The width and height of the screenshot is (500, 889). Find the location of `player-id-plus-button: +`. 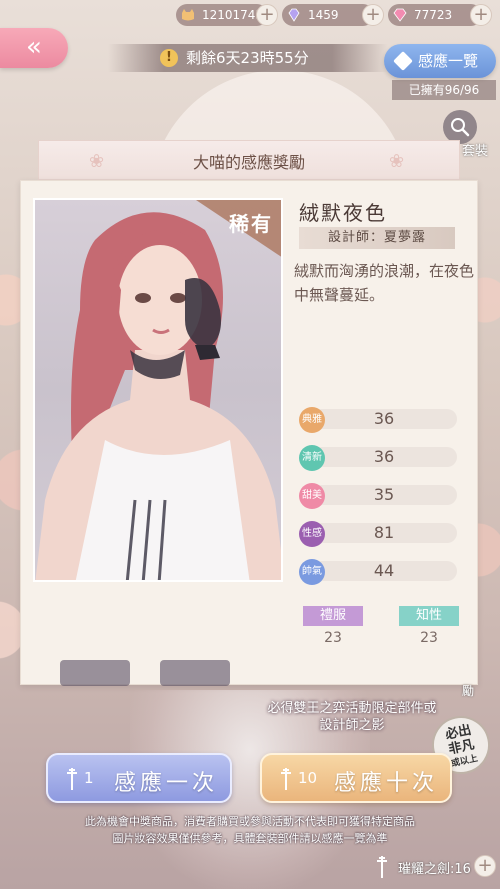

player-id-plus-button: + is located at coordinates (267, 15).